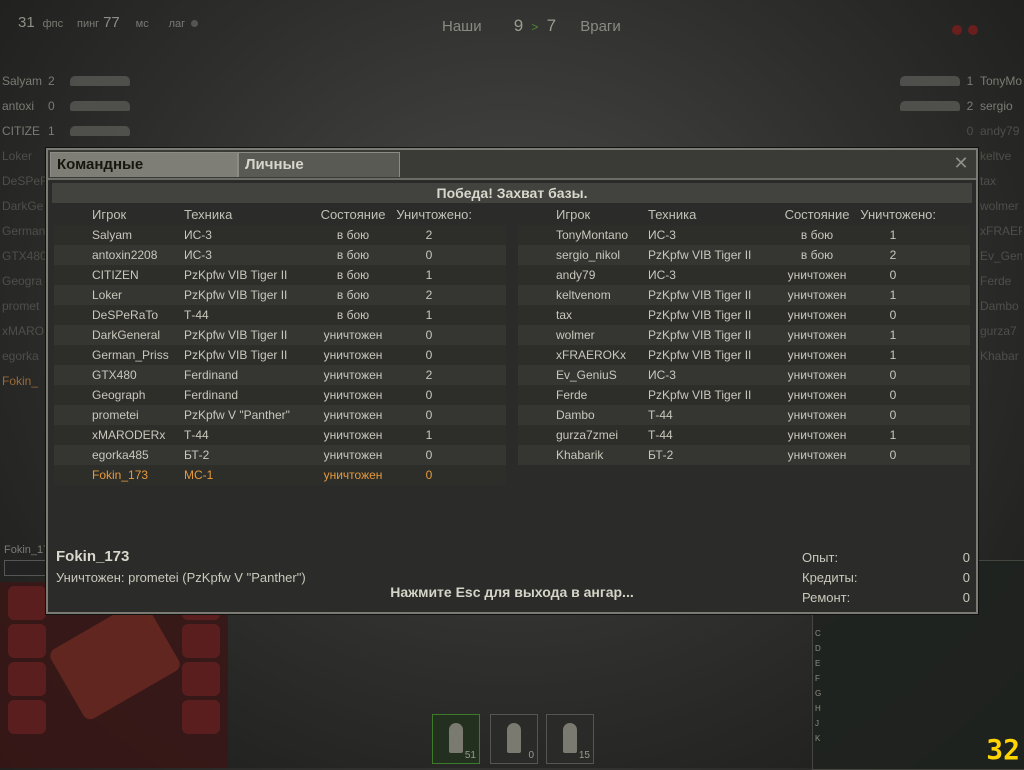  What do you see at coordinates (744, 435) in the screenshot?
I see `table-row: gurza7zmei Т-44 уничтожен 1` at bounding box center [744, 435].